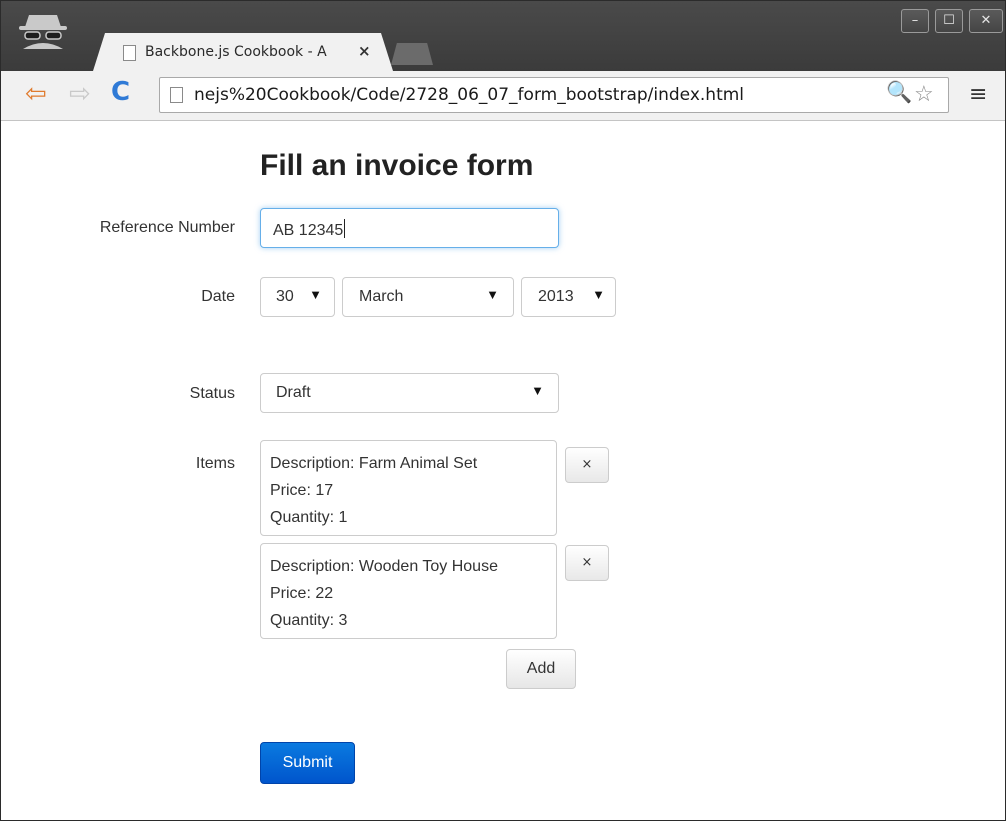 This screenshot has height=821, width=1006. I want to click on menu-icon: ≡, so click(978, 94).